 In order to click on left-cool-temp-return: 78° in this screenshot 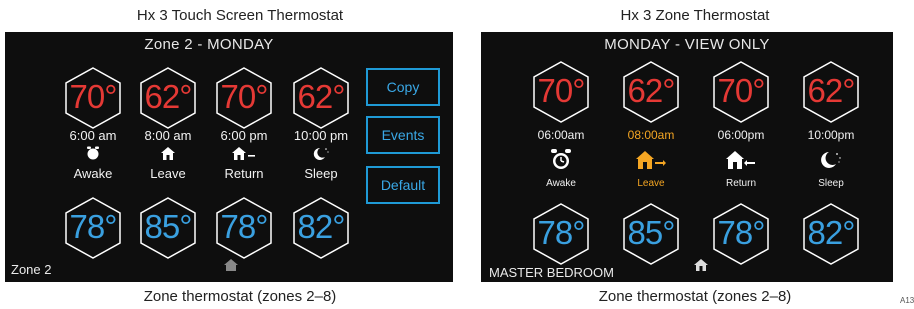, I will do `click(244, 226)`.